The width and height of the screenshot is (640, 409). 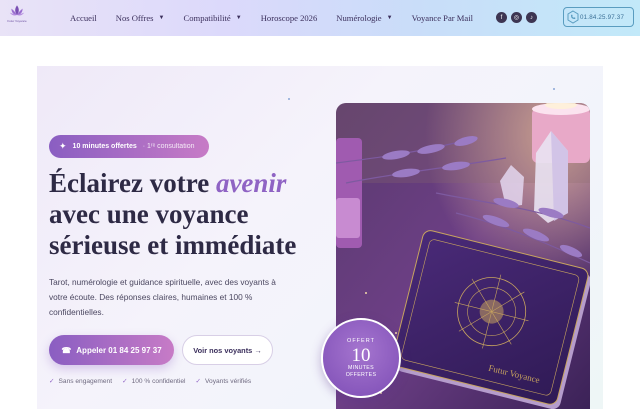 What do you see at coordinates (251, 183) in the screenshot?
I see `title-accent: avenir` at bounding box center [251, 183].